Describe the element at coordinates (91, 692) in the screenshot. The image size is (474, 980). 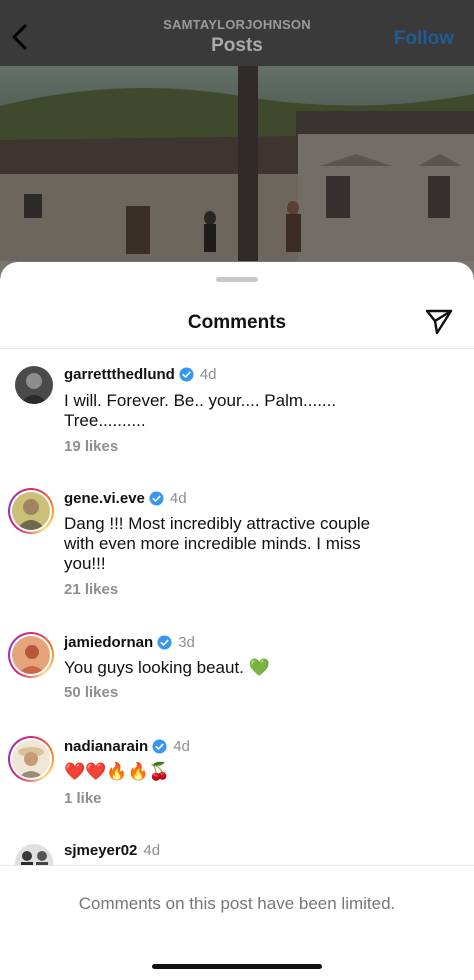
I see `comment-likes: 50 likes` at that location.